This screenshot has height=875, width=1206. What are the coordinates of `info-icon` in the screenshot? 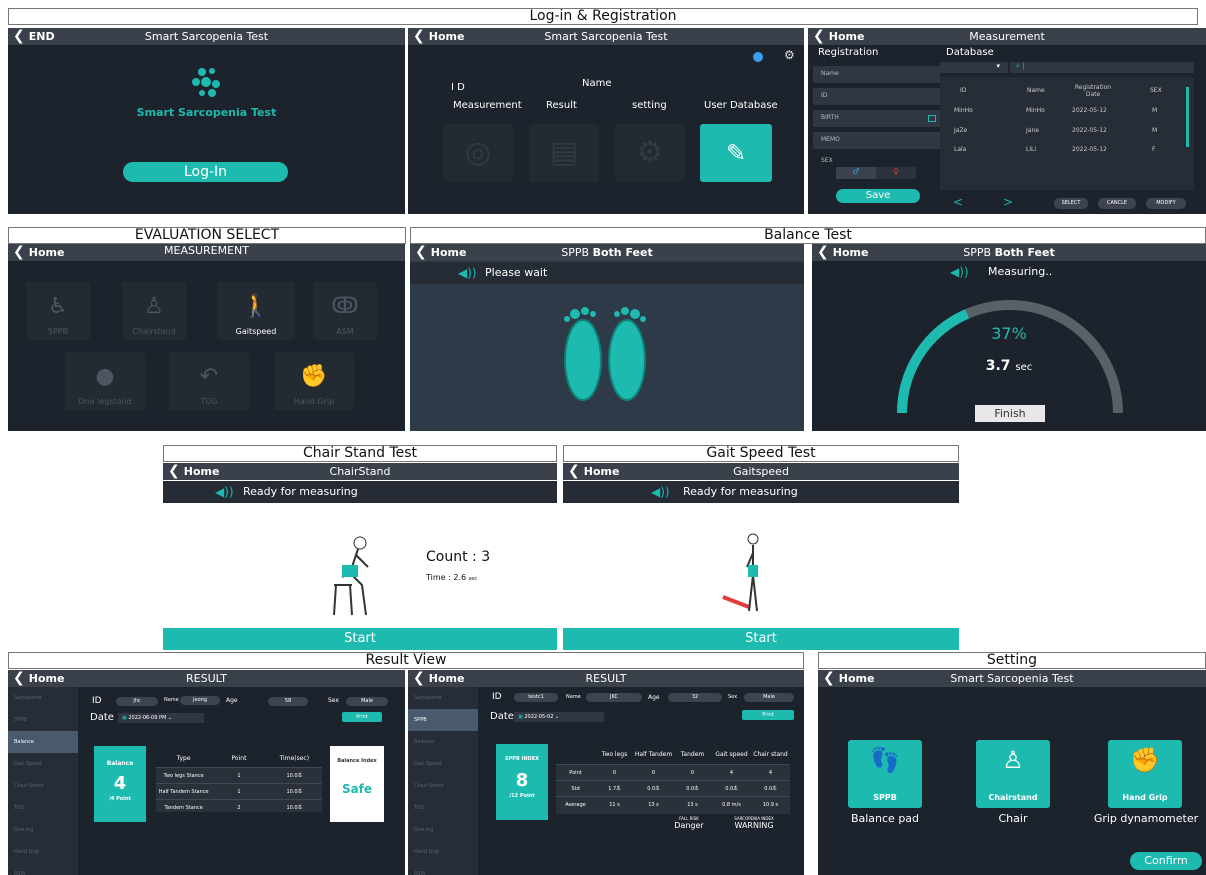 It's located at (758, 57).